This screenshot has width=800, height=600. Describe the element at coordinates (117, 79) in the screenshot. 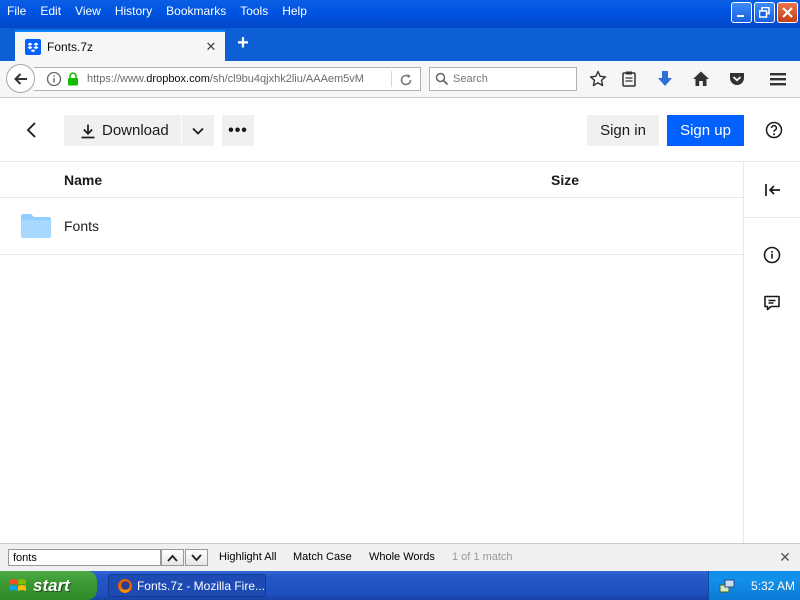

I see `url-prefix: https://www.` at that location.